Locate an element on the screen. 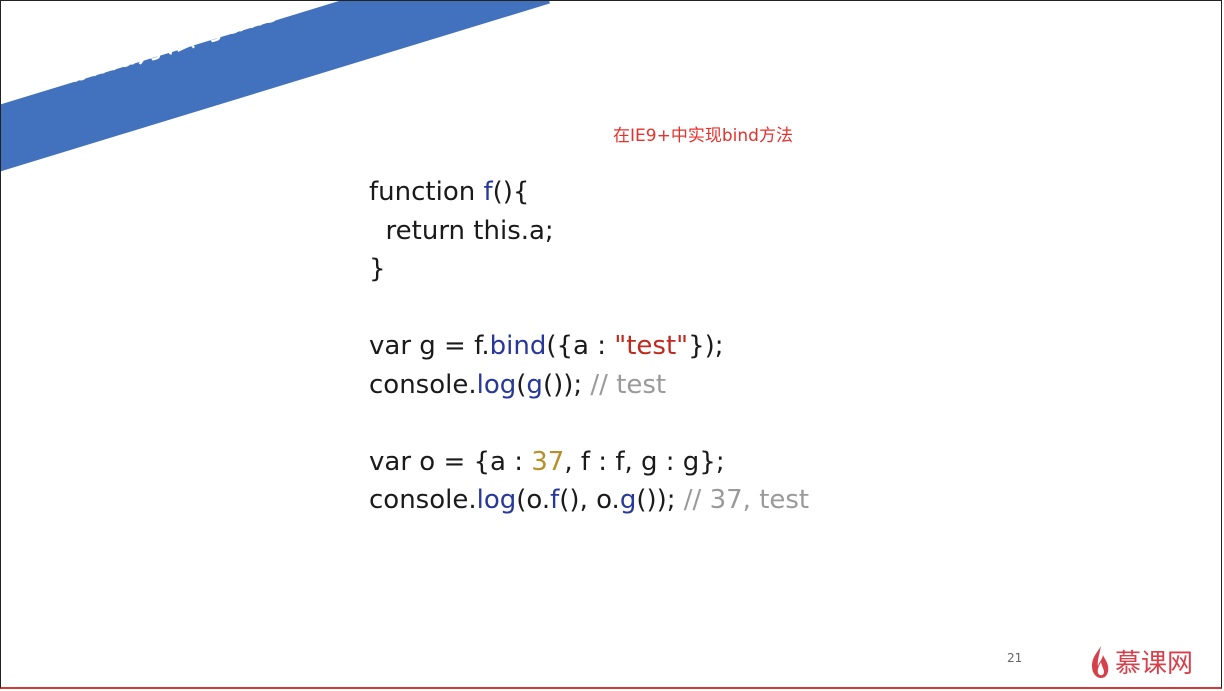 Image resolution: width=1224 pixels, height=691 pixels. code-token: var o = {a : is located at coordinates (450, 461).